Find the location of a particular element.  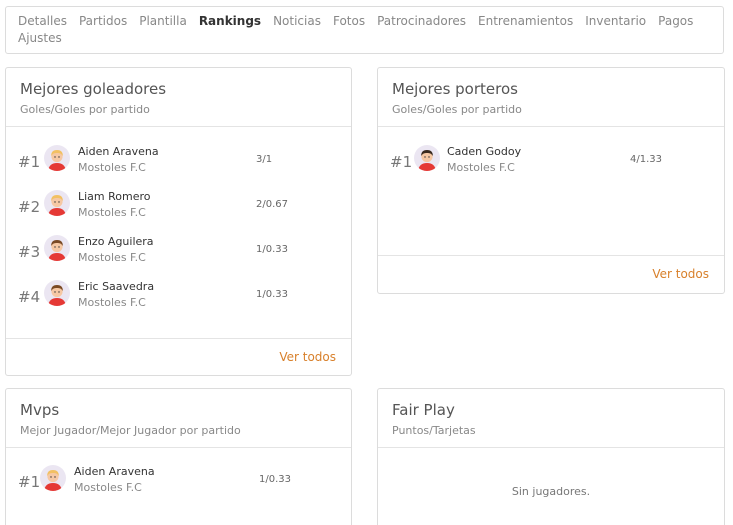

ranking-row: #4 Eric Saavedra Mostoles F.C 1/0.33 is located at coordinates (178, 300).